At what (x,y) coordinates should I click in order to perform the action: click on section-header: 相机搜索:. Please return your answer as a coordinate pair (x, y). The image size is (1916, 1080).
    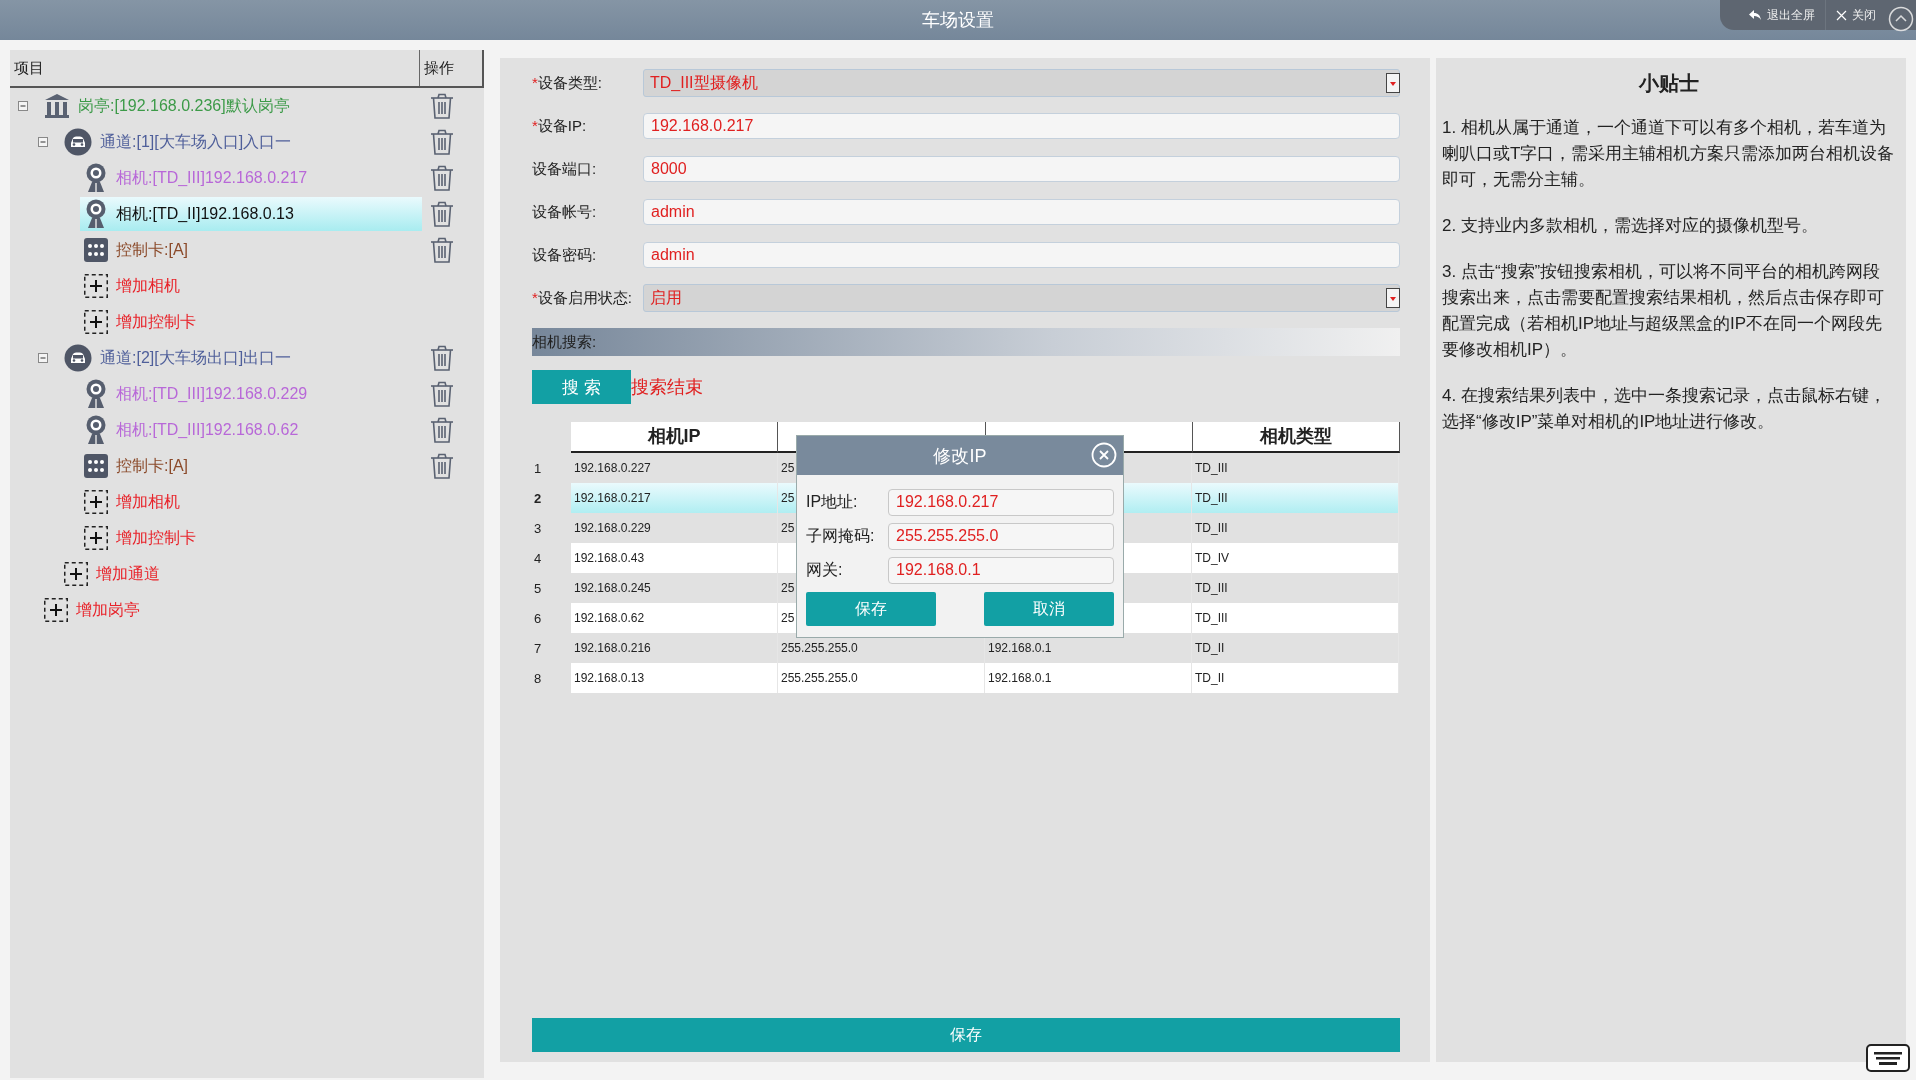
    Looking at the image, I should click on (966, 342).